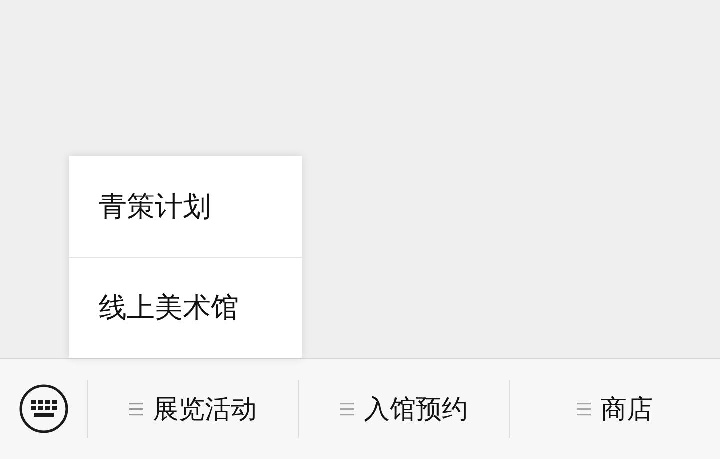 This screenshot has width=720, height=459. Describe the element at coordinates (43, 409) in the screenshot. I see `keyboard-icon` at that location.